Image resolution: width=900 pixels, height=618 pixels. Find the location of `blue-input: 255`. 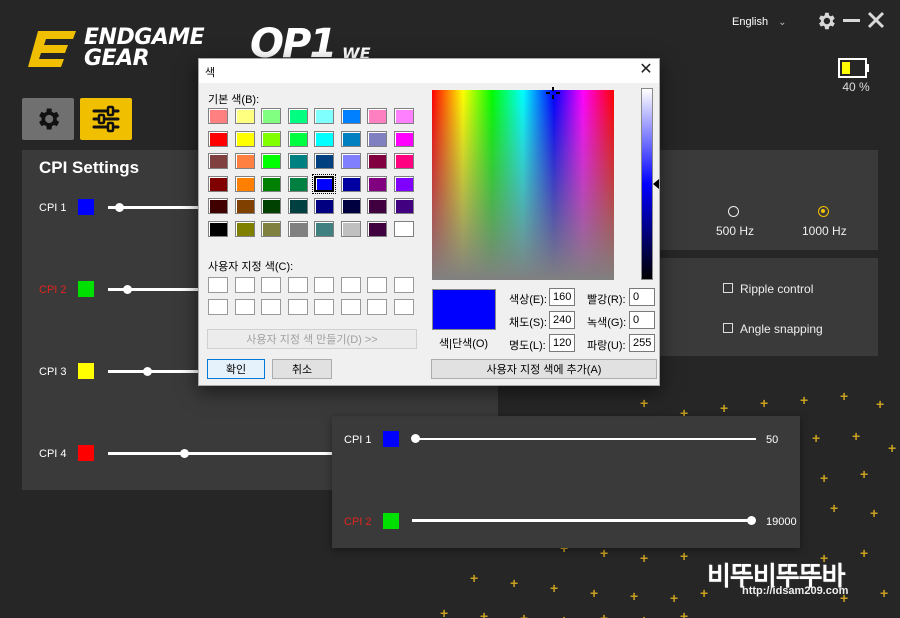

blue-input: 255 is located at coordinates (642, 343).